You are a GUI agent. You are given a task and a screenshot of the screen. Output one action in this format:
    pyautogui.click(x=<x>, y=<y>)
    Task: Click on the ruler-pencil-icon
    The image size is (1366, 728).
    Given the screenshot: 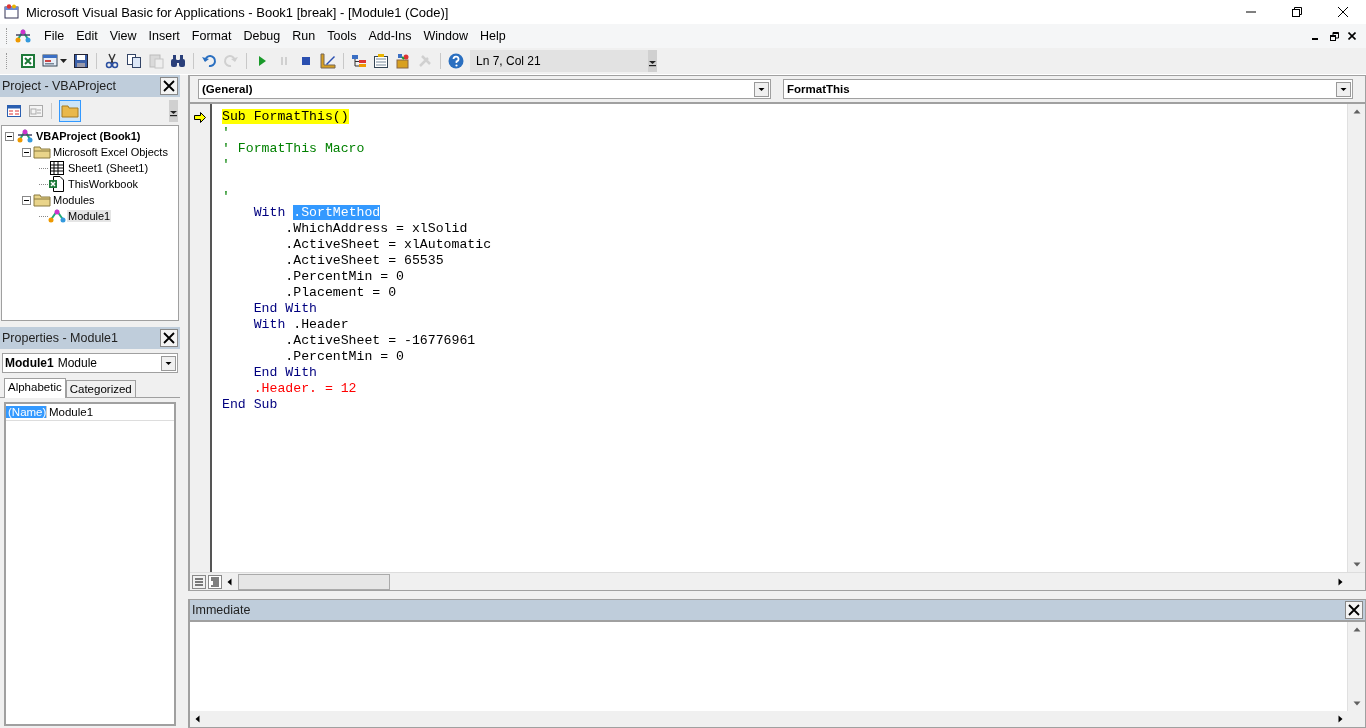 What is the action you would take?
    pyautogui.click(x=328, y=61)
    